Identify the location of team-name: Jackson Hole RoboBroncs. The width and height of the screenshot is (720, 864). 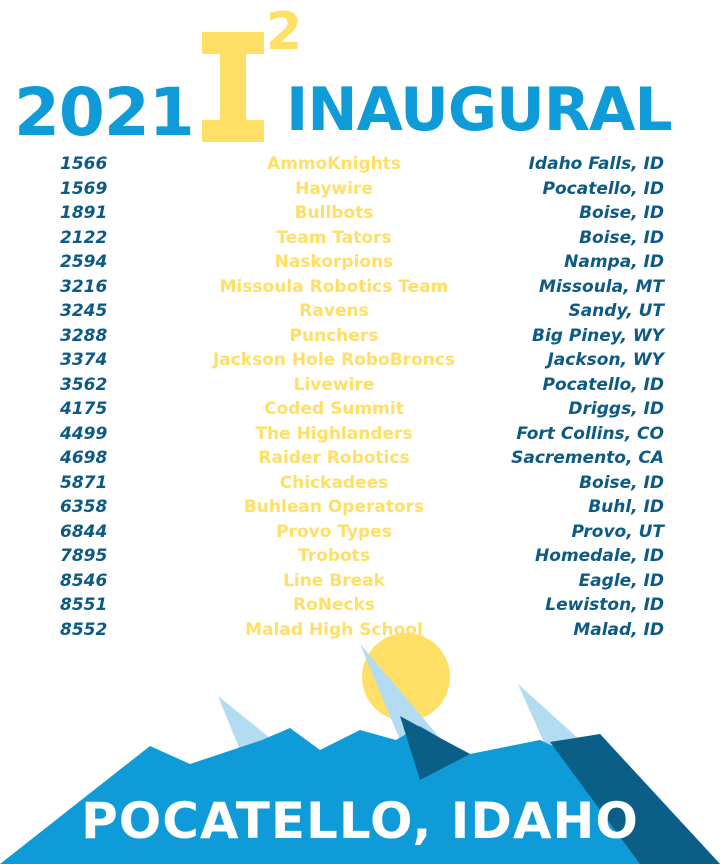
(334, 360).